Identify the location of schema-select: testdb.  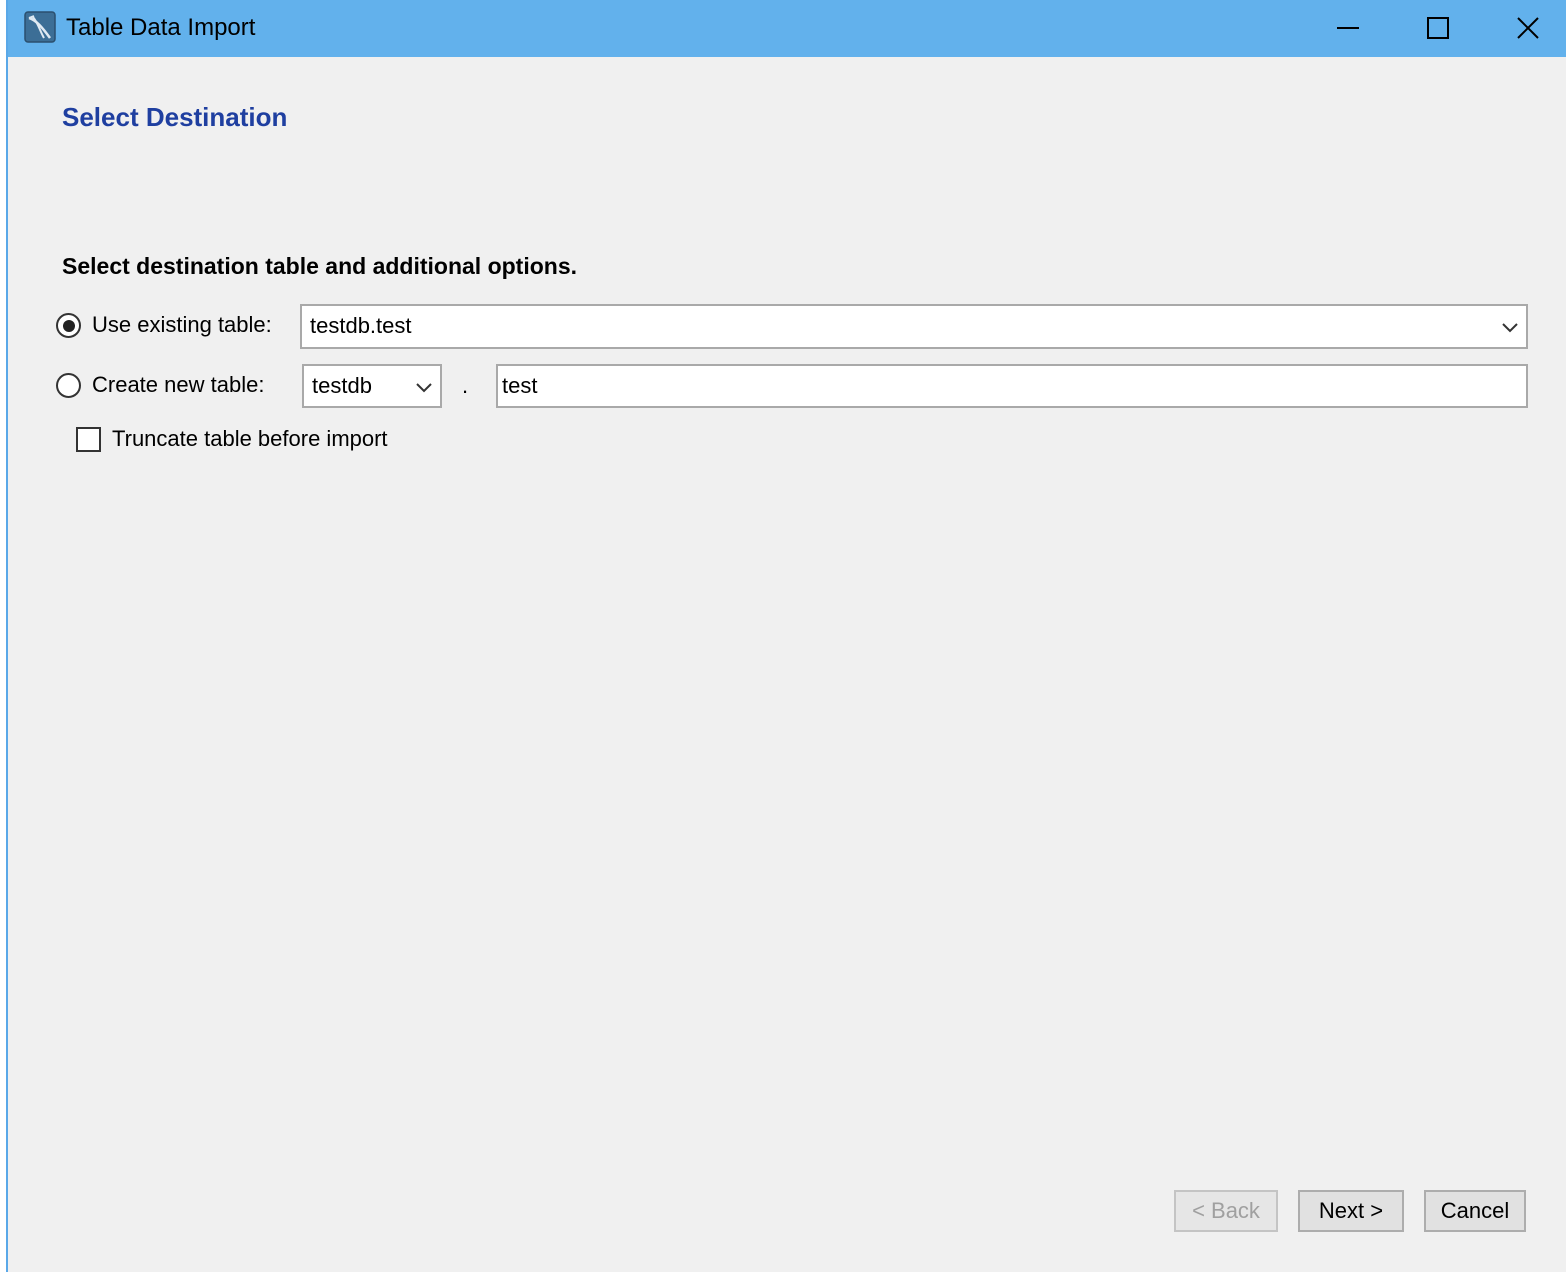
(372, 386).